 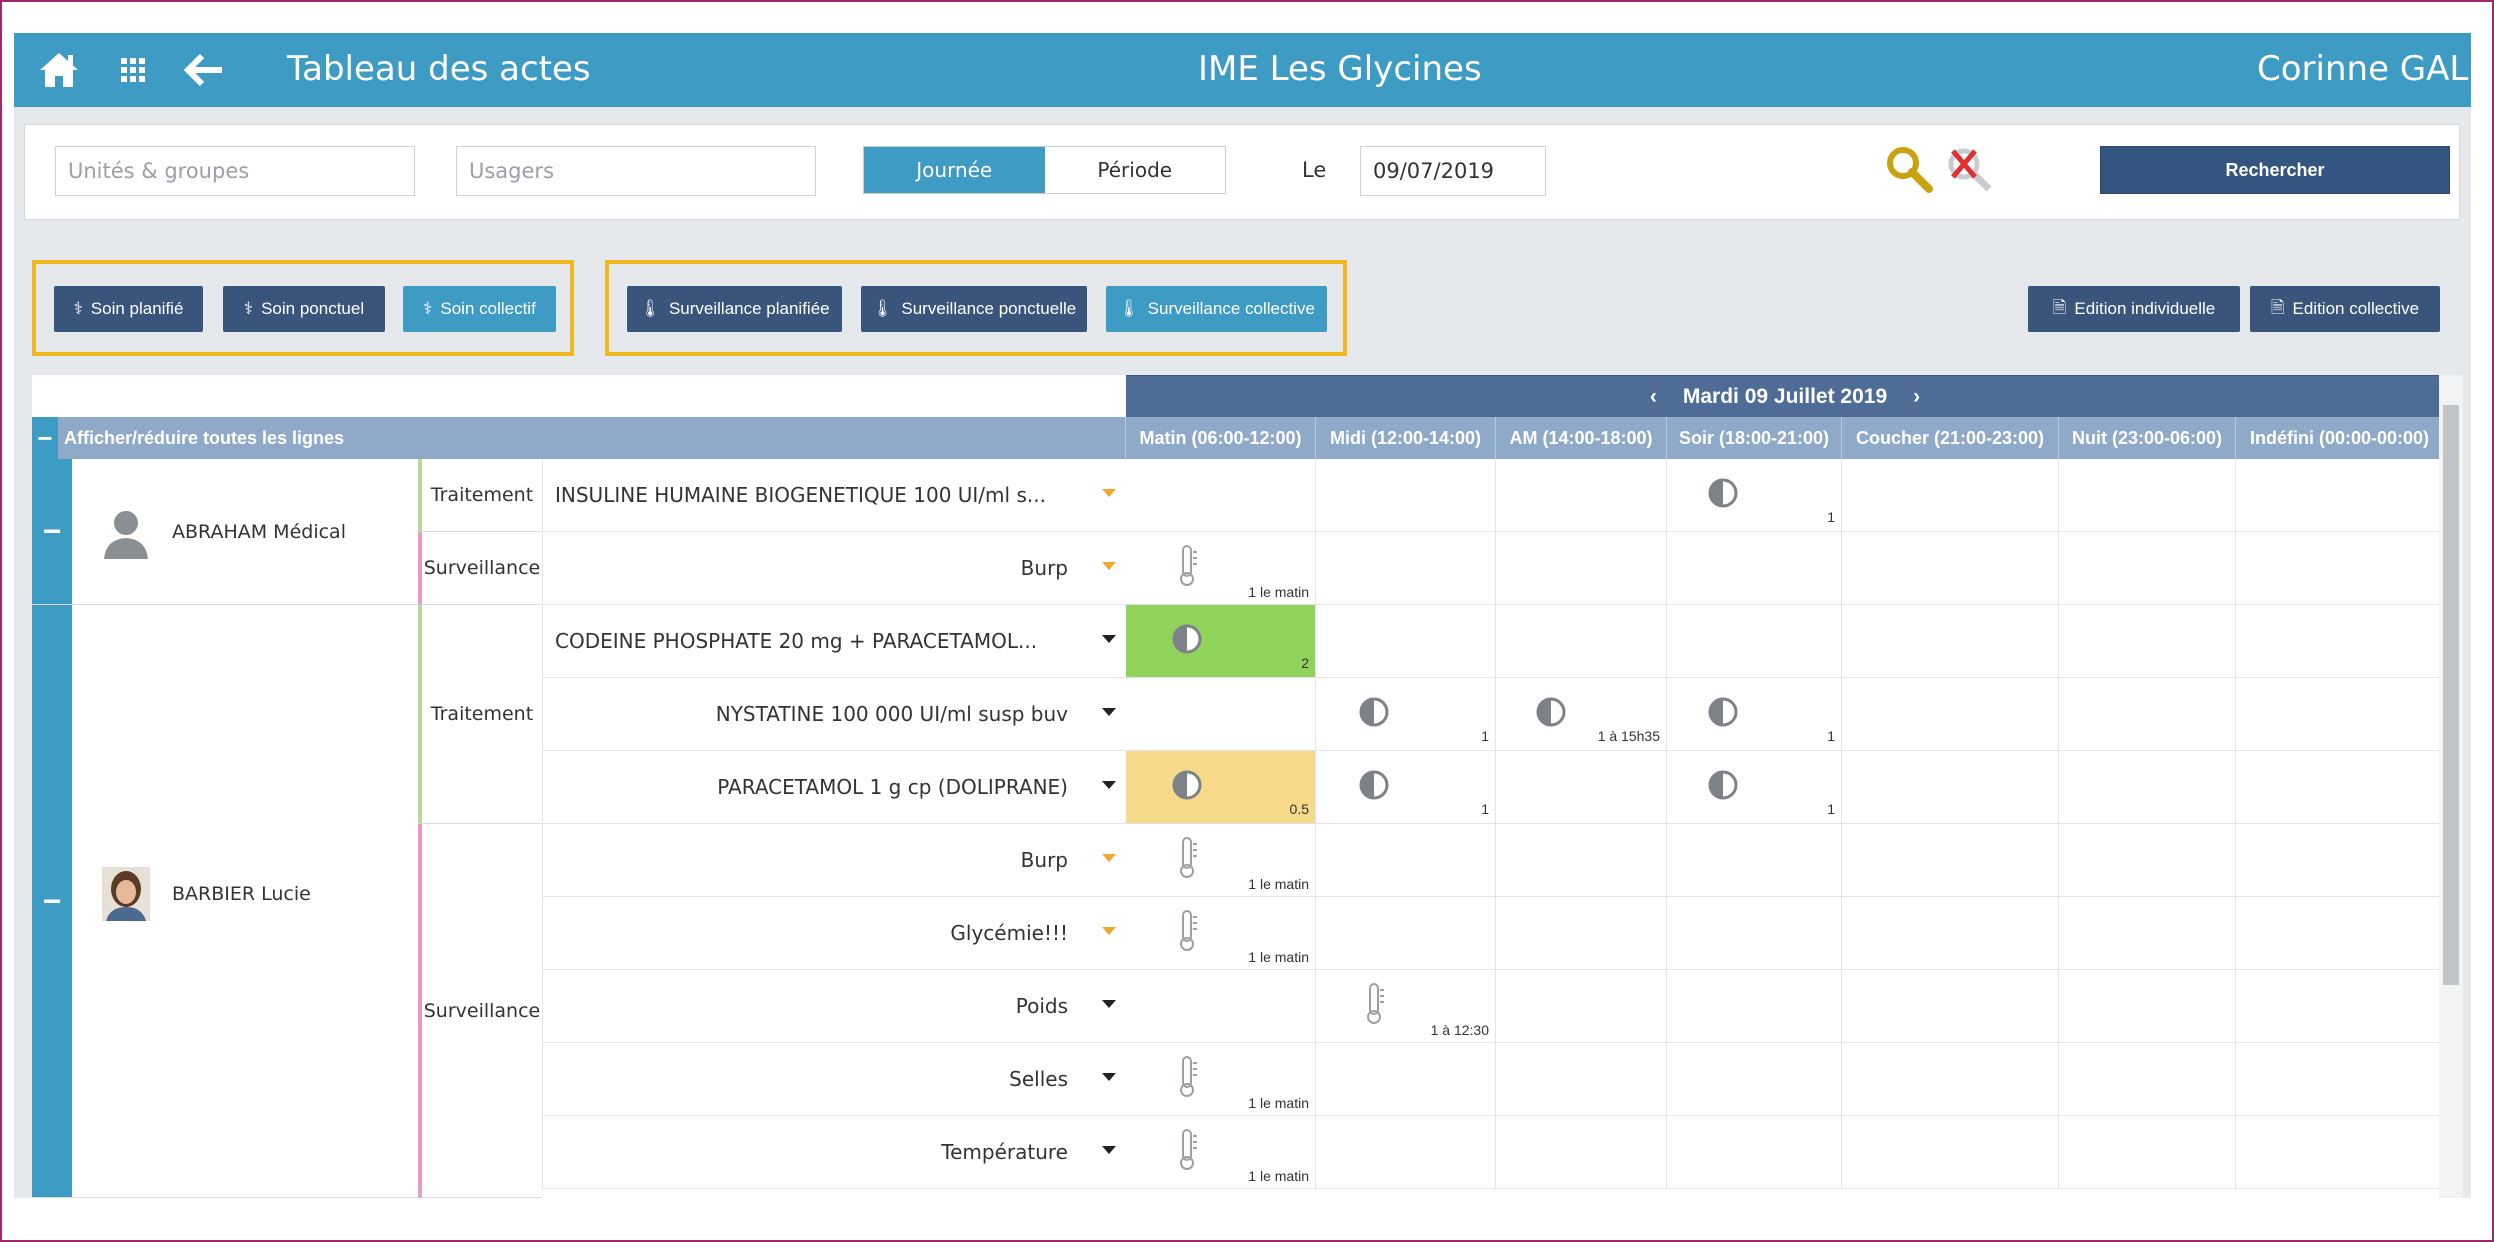 I want to click on act-row-label: Glycémie!!!, so click(x=834, y=933).